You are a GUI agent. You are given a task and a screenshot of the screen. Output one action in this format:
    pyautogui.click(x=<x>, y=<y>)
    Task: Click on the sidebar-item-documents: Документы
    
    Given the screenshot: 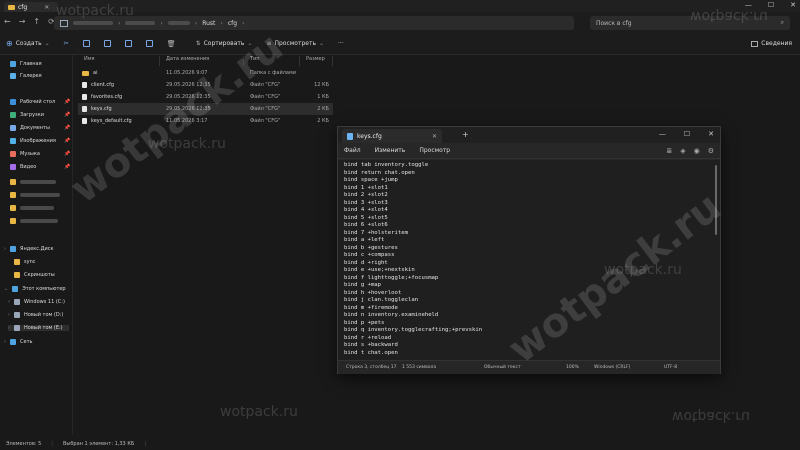 What is the action you would take?
    pyautogui.click(x=30, y=128)
    